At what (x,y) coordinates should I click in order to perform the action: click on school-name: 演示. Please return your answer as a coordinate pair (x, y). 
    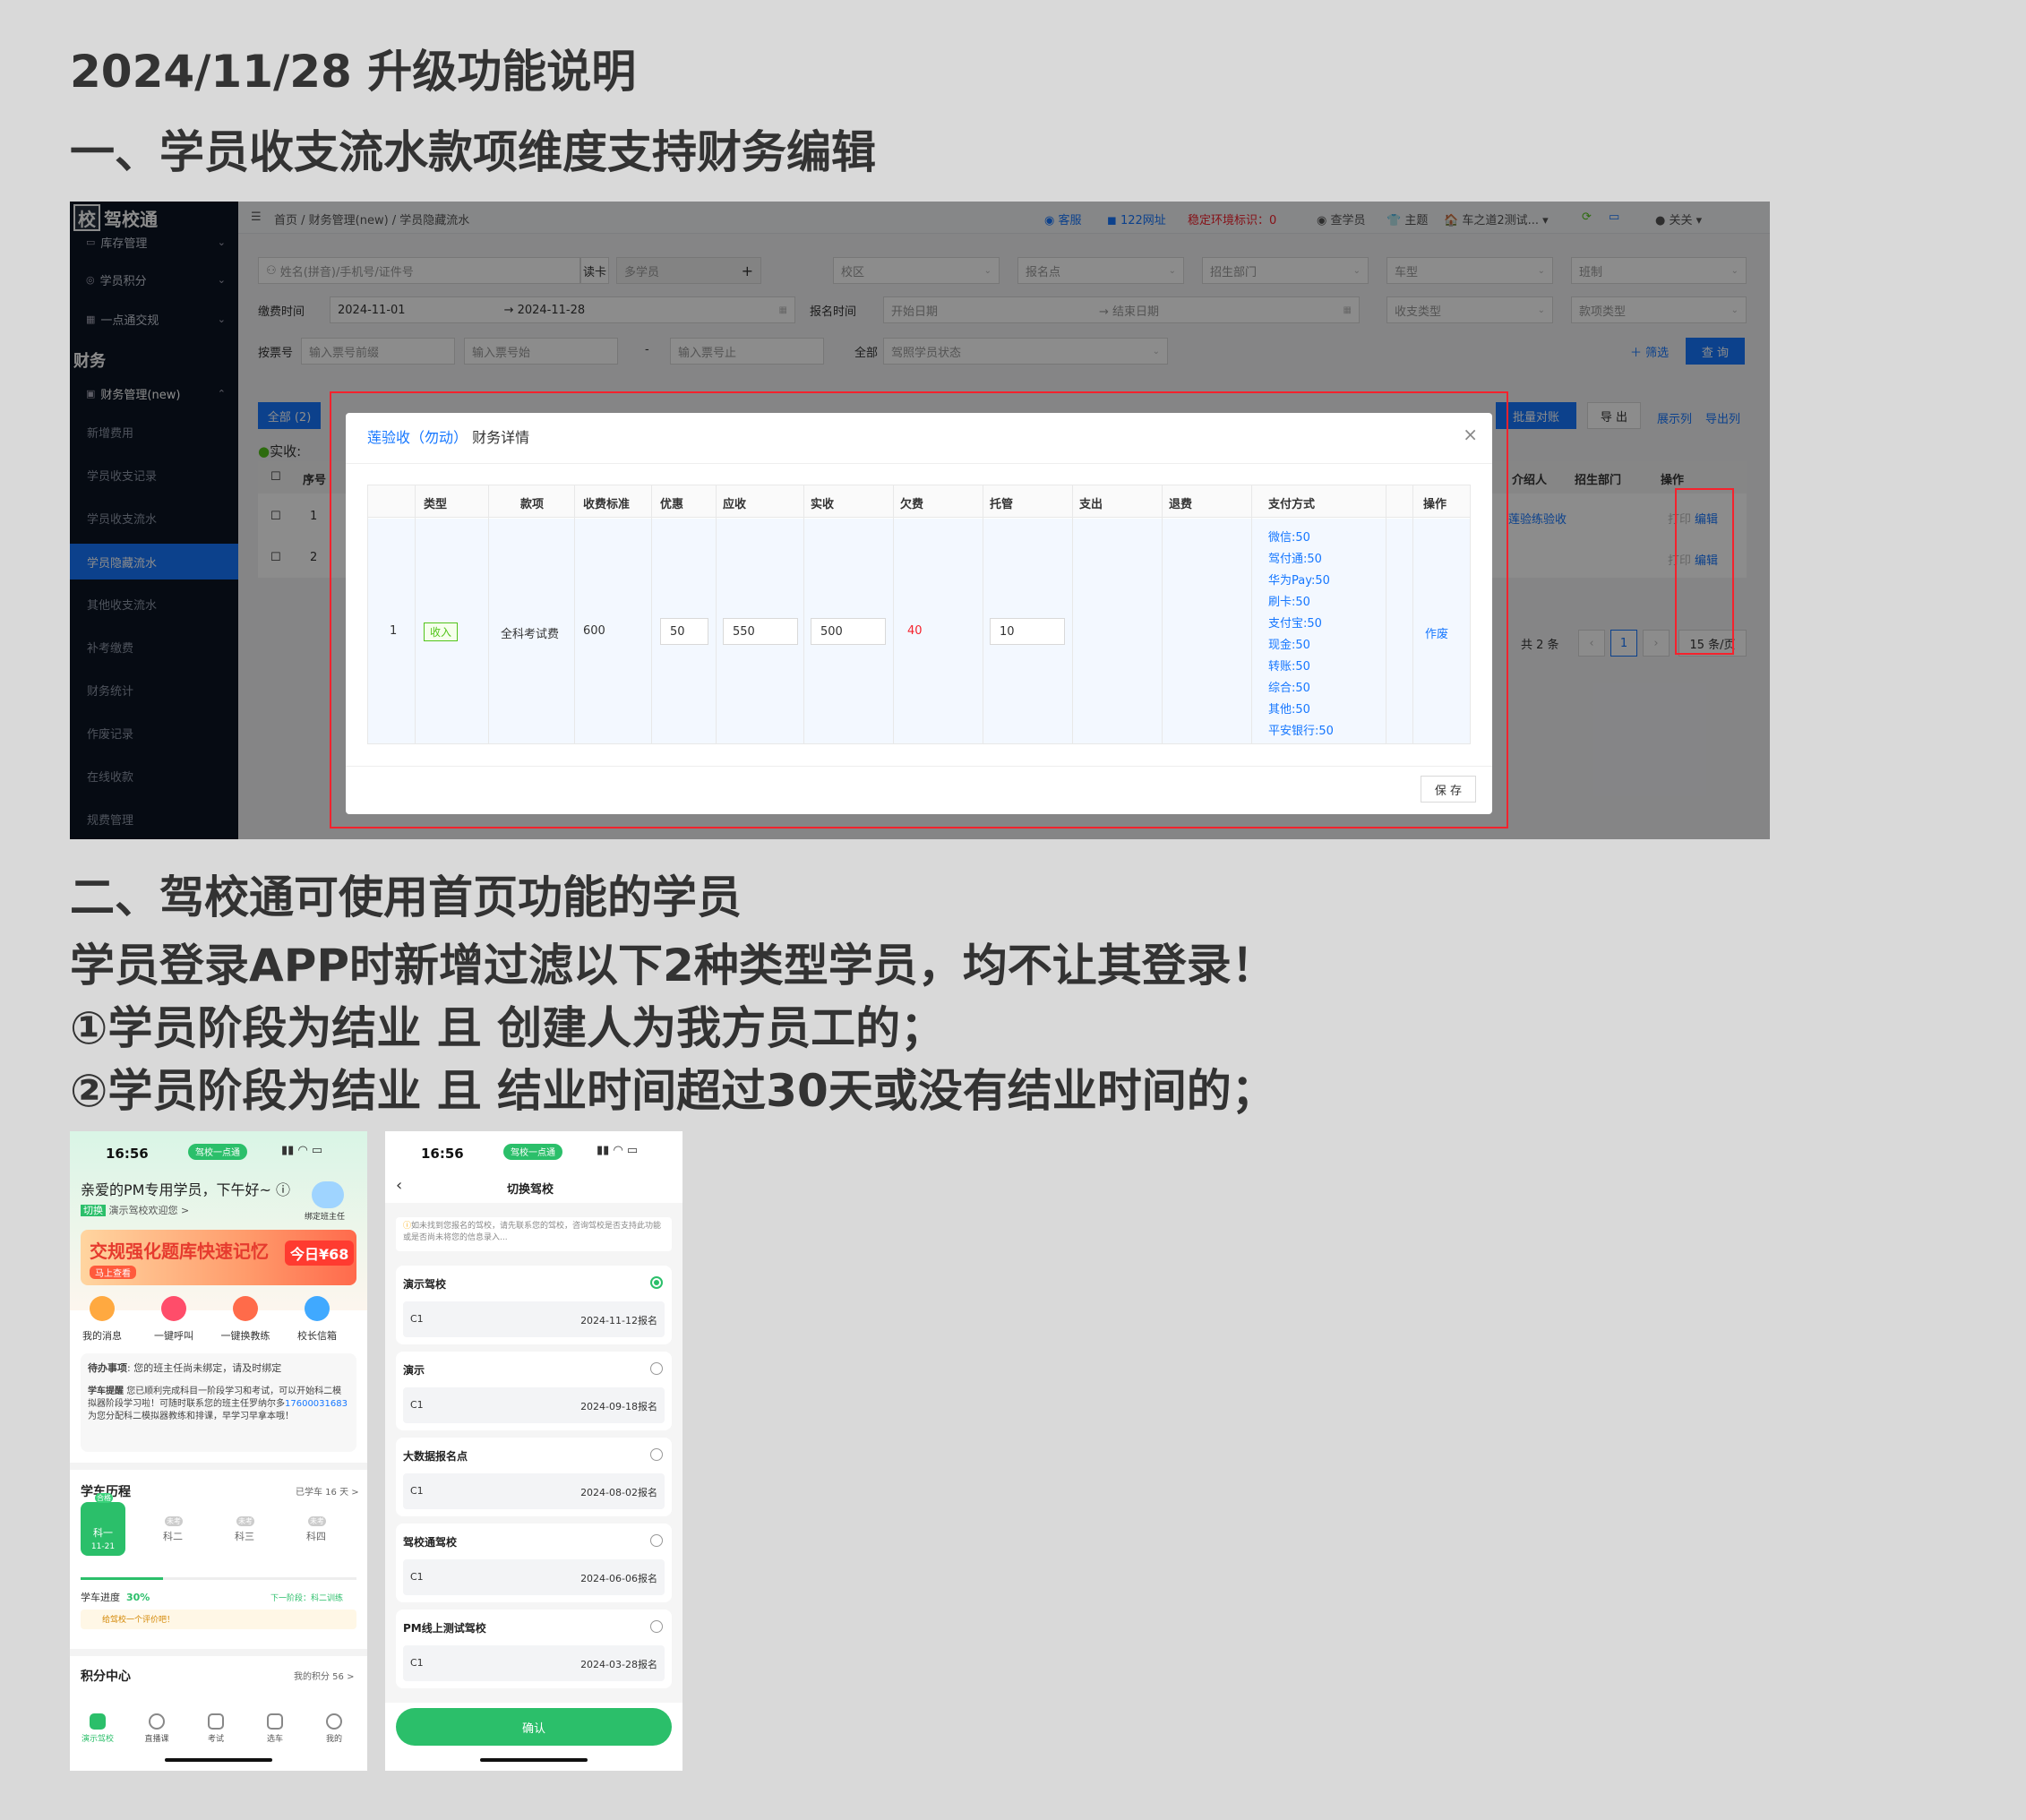
    Looking at the image, I should click on (414, 1370).